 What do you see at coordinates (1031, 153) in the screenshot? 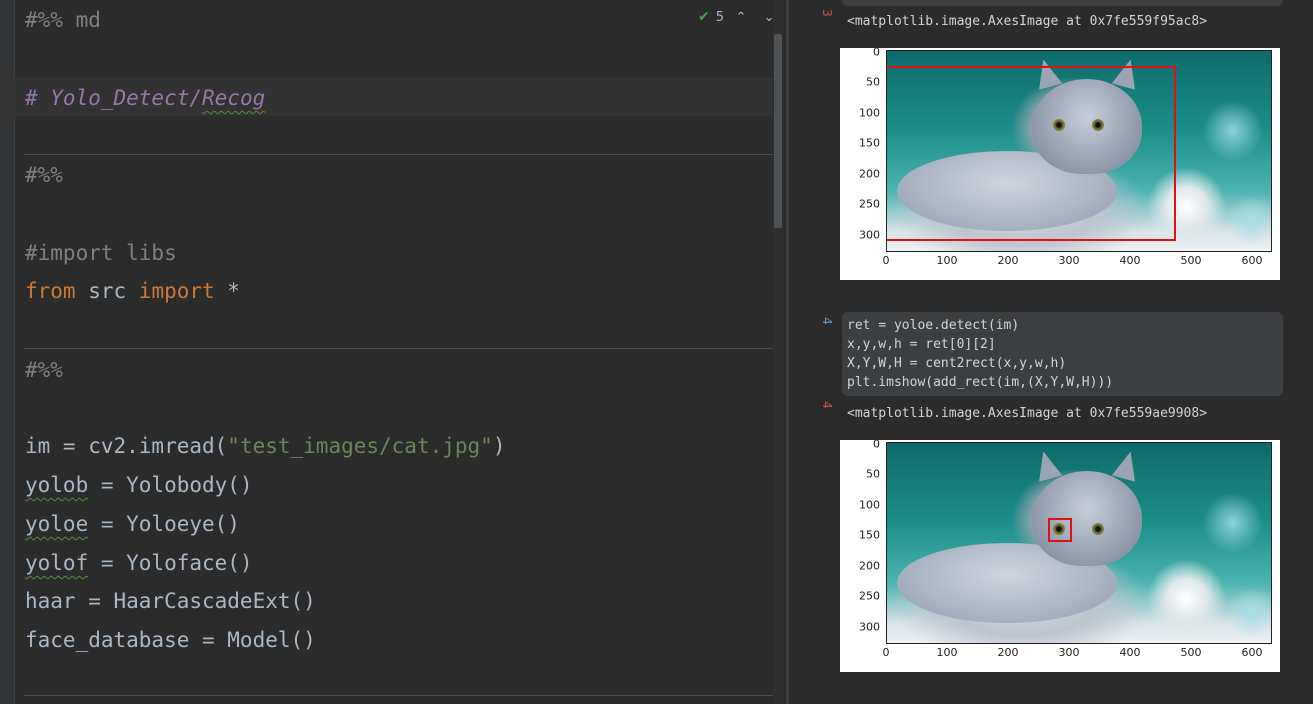
I see `detection-box-body` at bounding box center [1031, 153].